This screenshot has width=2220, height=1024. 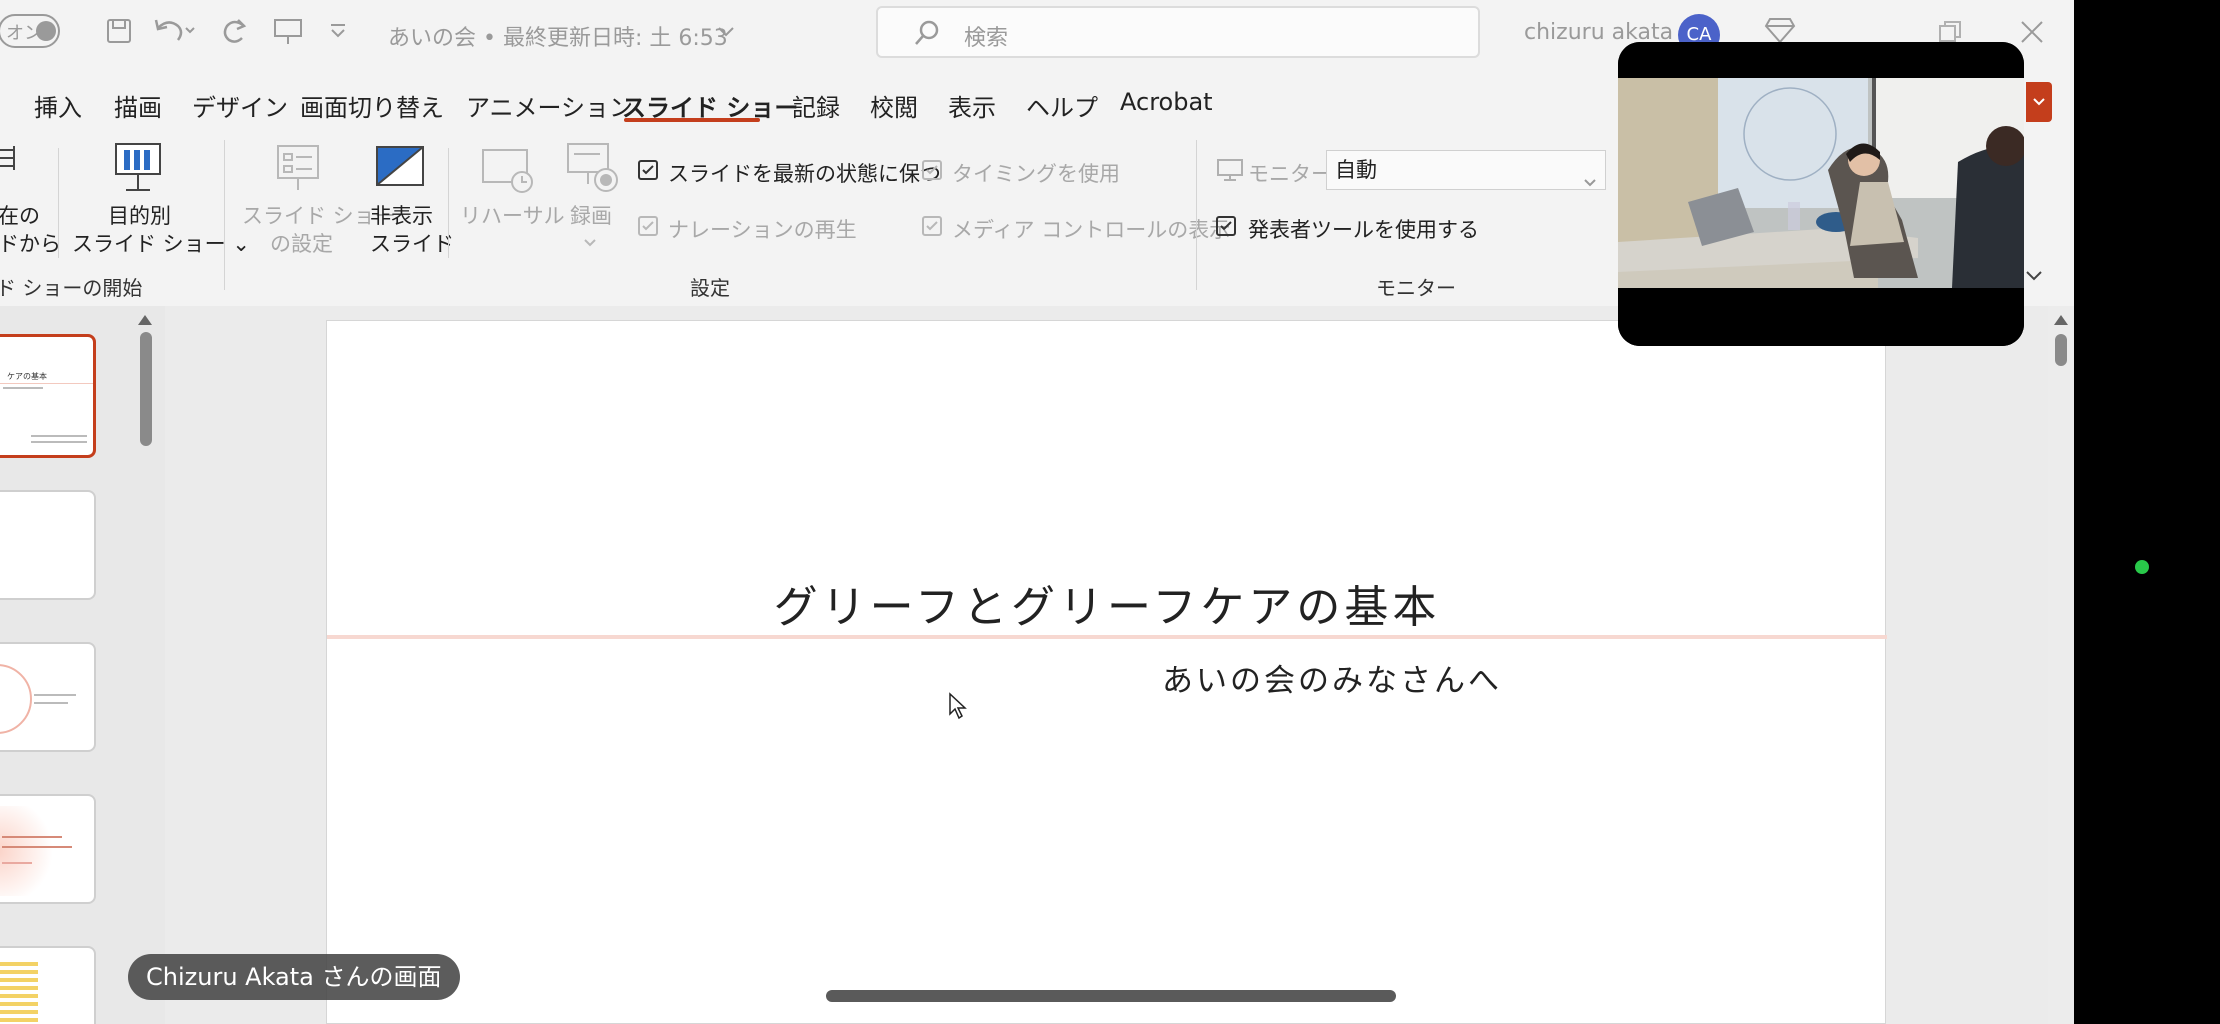 What do you see at coordinates (958, 708) in the screenshot?
I see `mouse-cursor-icon` at bounding box center [958, 708].